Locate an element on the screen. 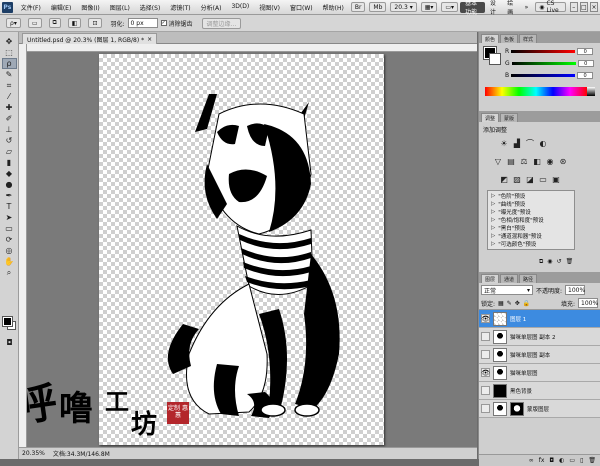 Image resolution: width=600 pixels, height=466 pixels. slider-g is located at coordinates (543, 63).